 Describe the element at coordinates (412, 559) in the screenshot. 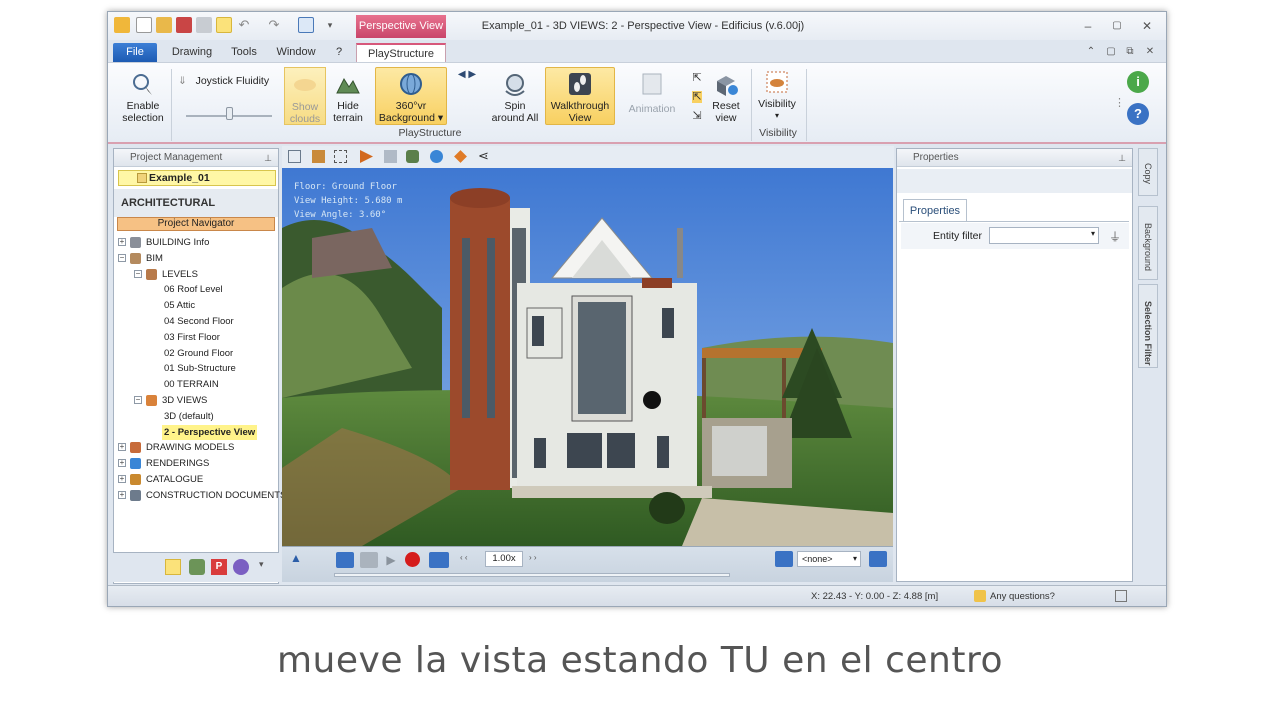

I see `record-icon` at that location.